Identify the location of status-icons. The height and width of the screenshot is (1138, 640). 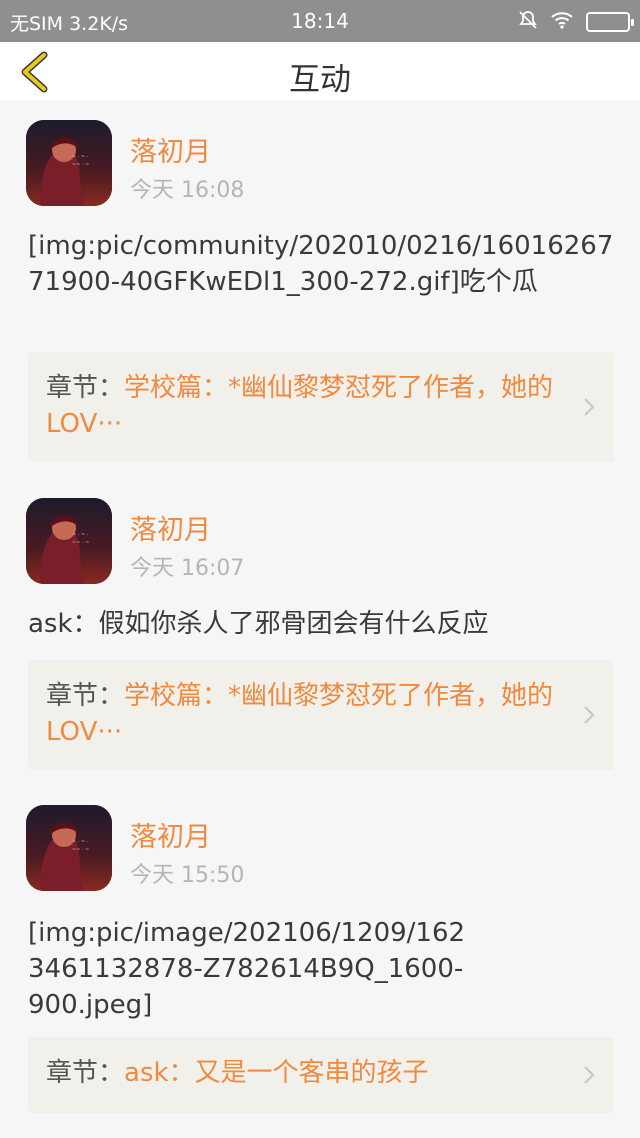
(576, 22).